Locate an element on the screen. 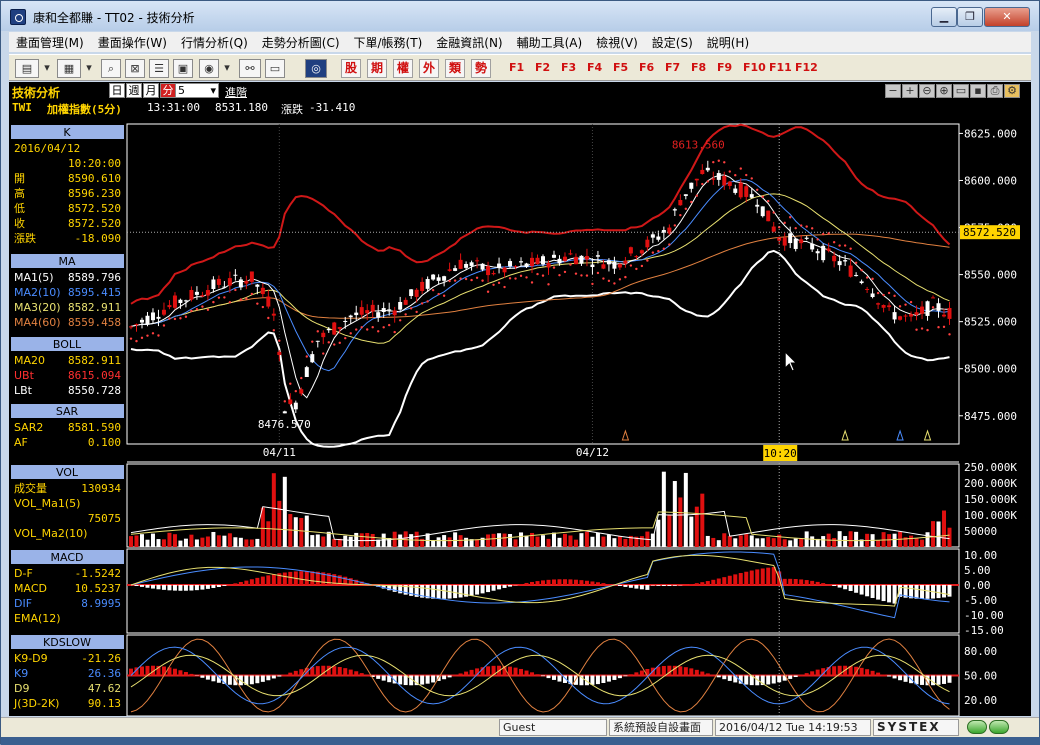 The width and height of the screenshot is (1040, 745). window-icon: ▣ is located at coordinates (183, 68).